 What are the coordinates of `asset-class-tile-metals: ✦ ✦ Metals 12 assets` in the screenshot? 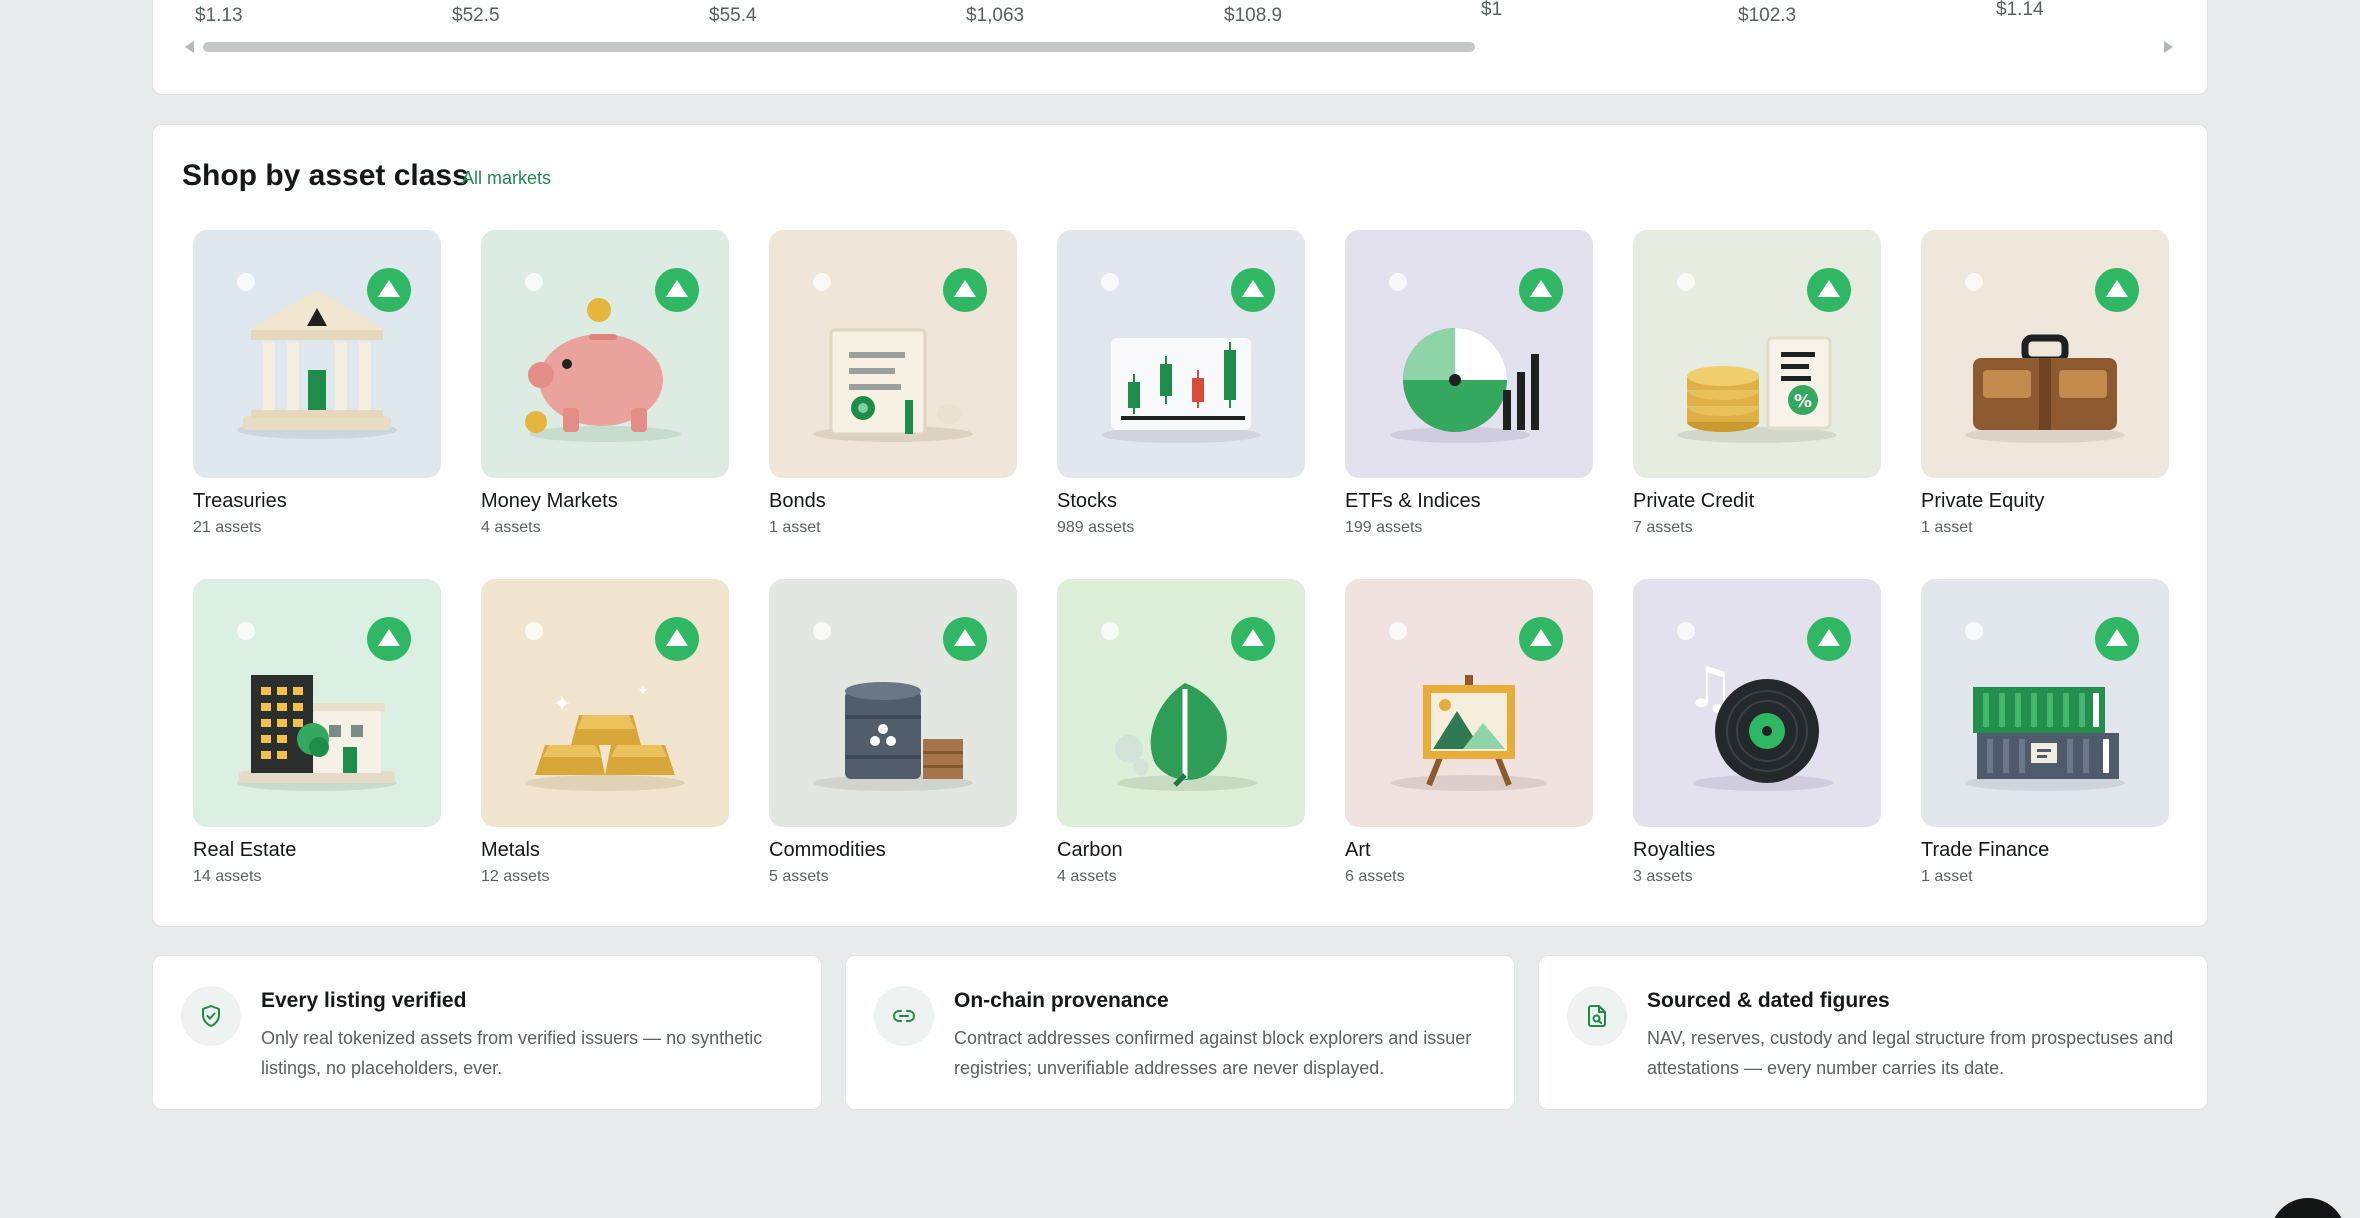 It's located at (605, 732).